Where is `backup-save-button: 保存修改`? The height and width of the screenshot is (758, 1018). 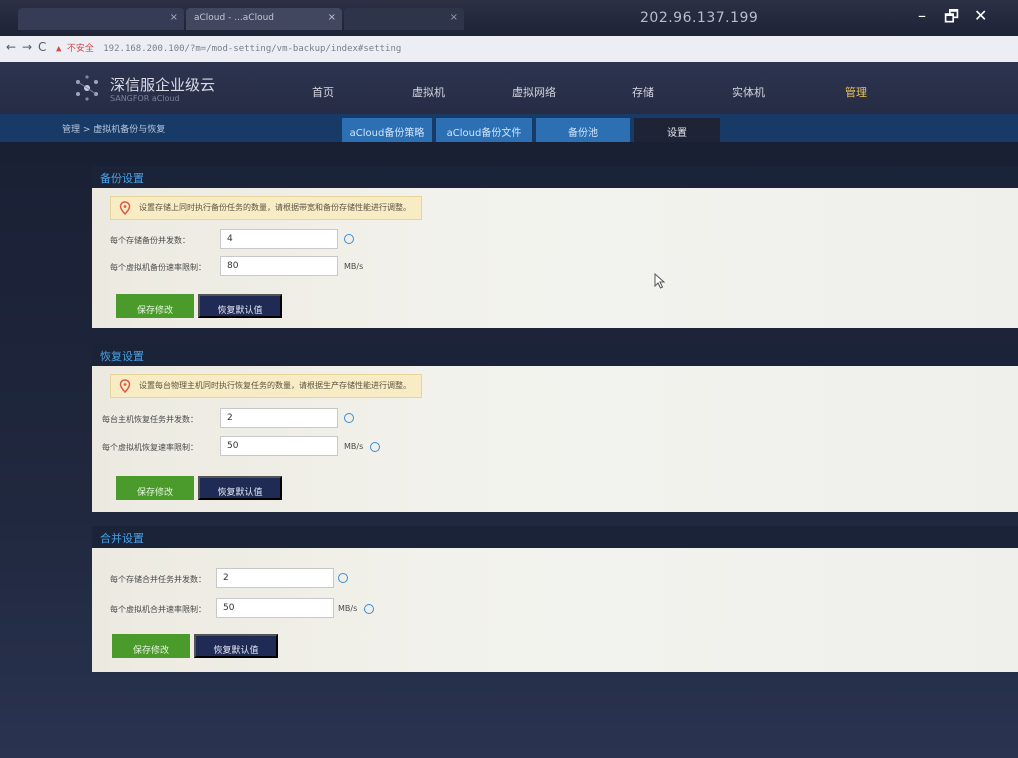
backup-save-button: 保存修改 is located at coordinates (155, 306).